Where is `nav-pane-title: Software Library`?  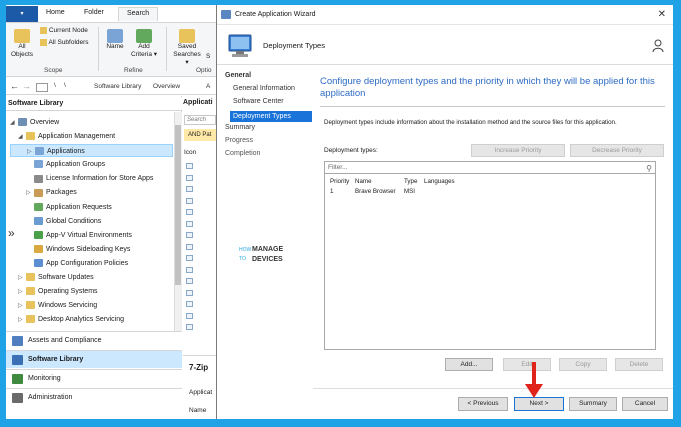 nav-pane-title: Software Library is located at coordinates (94, 104).